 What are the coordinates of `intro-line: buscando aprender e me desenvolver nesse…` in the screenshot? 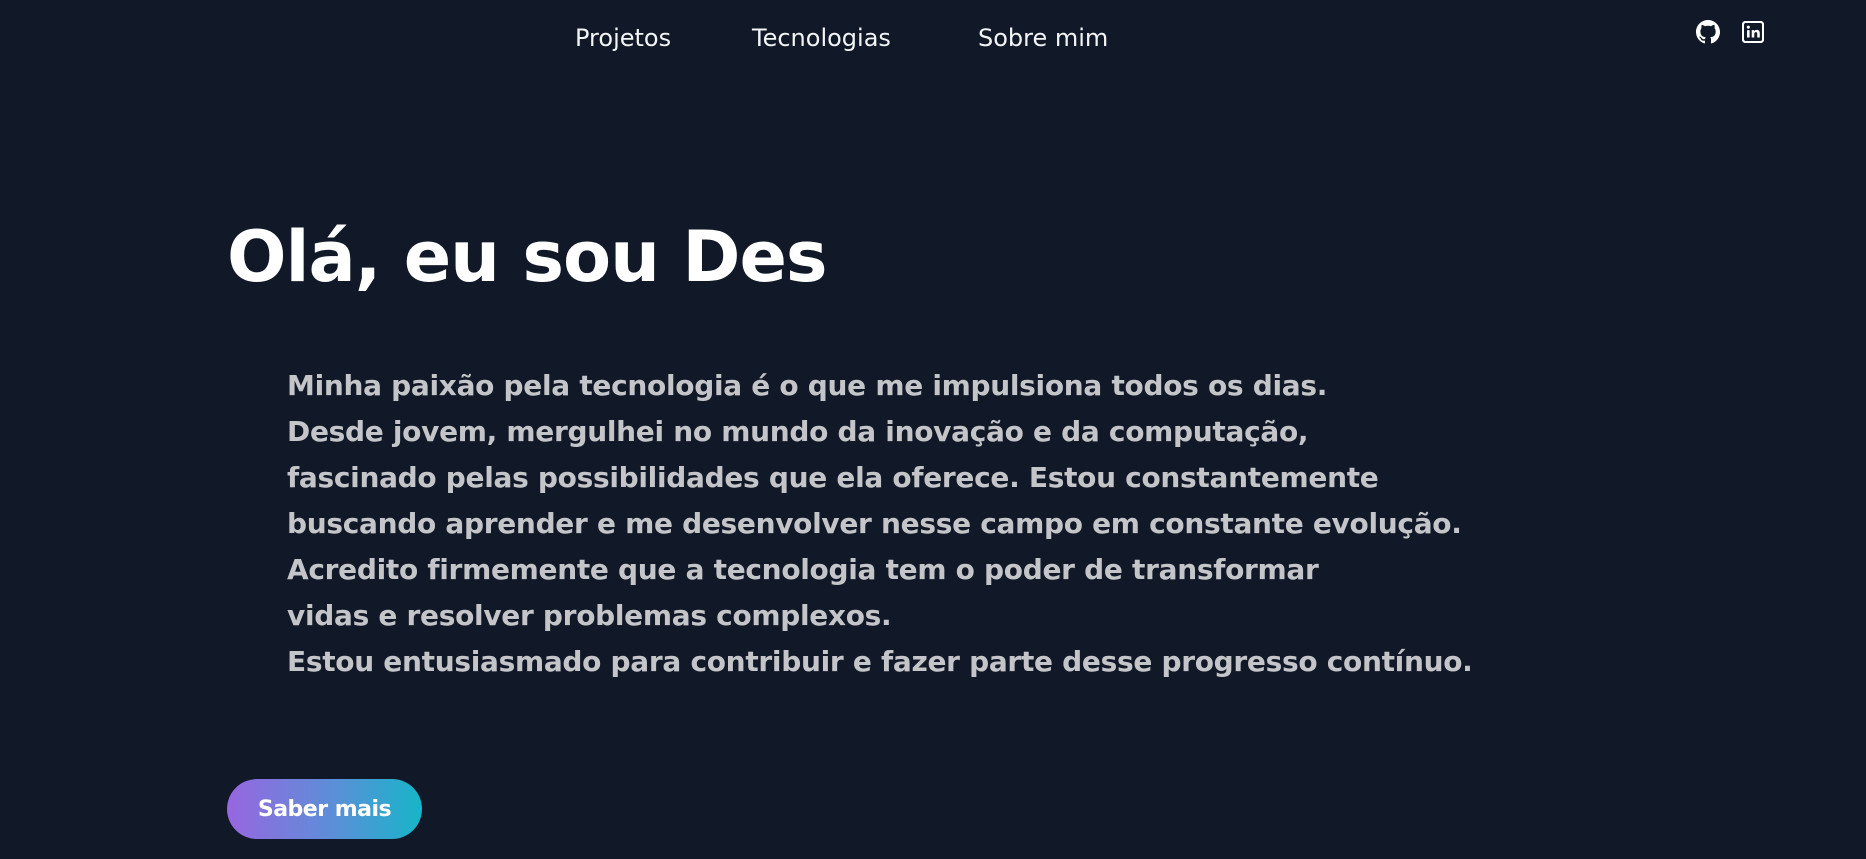 It's located at (874, 523).